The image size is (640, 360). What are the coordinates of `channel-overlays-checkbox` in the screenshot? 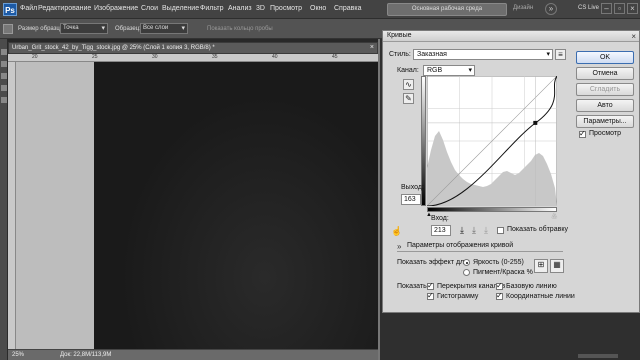 It's located at (430, 285).